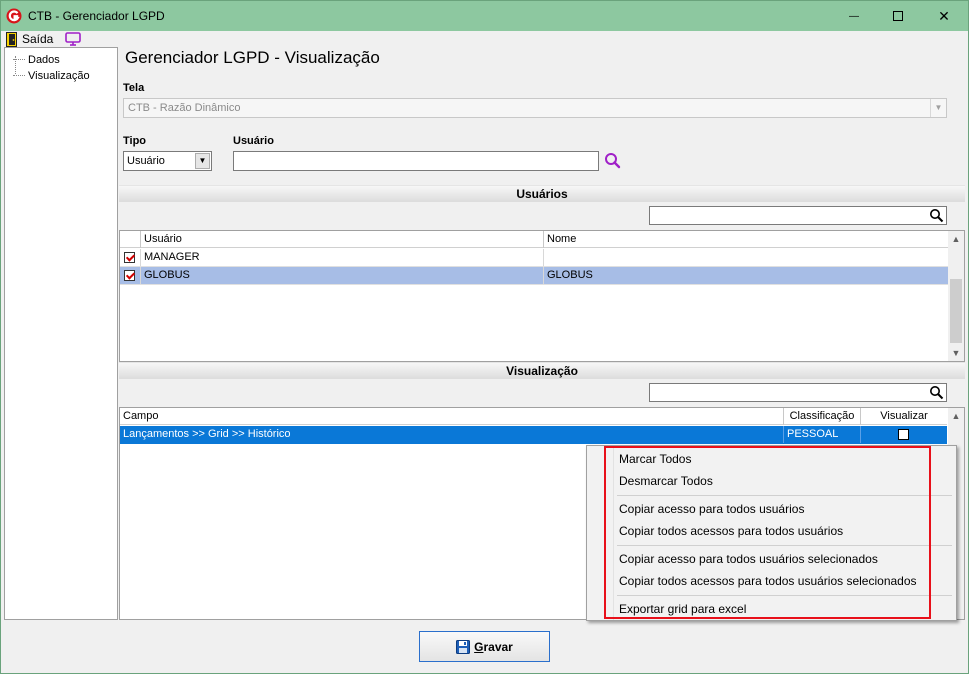  What do you see at coordinates (73, 39) in the screenshot?
I see `monitor-icon` at bounding box center [73, 39].